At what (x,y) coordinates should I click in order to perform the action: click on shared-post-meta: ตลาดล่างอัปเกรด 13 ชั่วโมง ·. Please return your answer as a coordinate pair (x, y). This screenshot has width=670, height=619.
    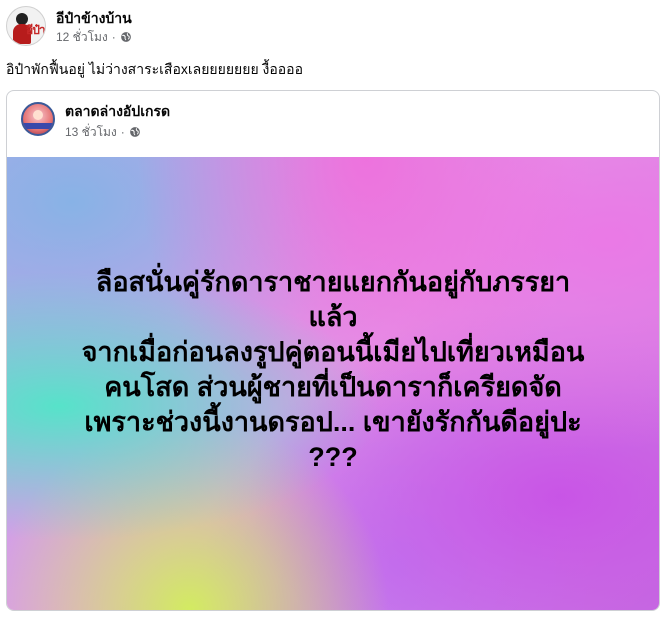
    Looking at the image, I should click on (117, 121).